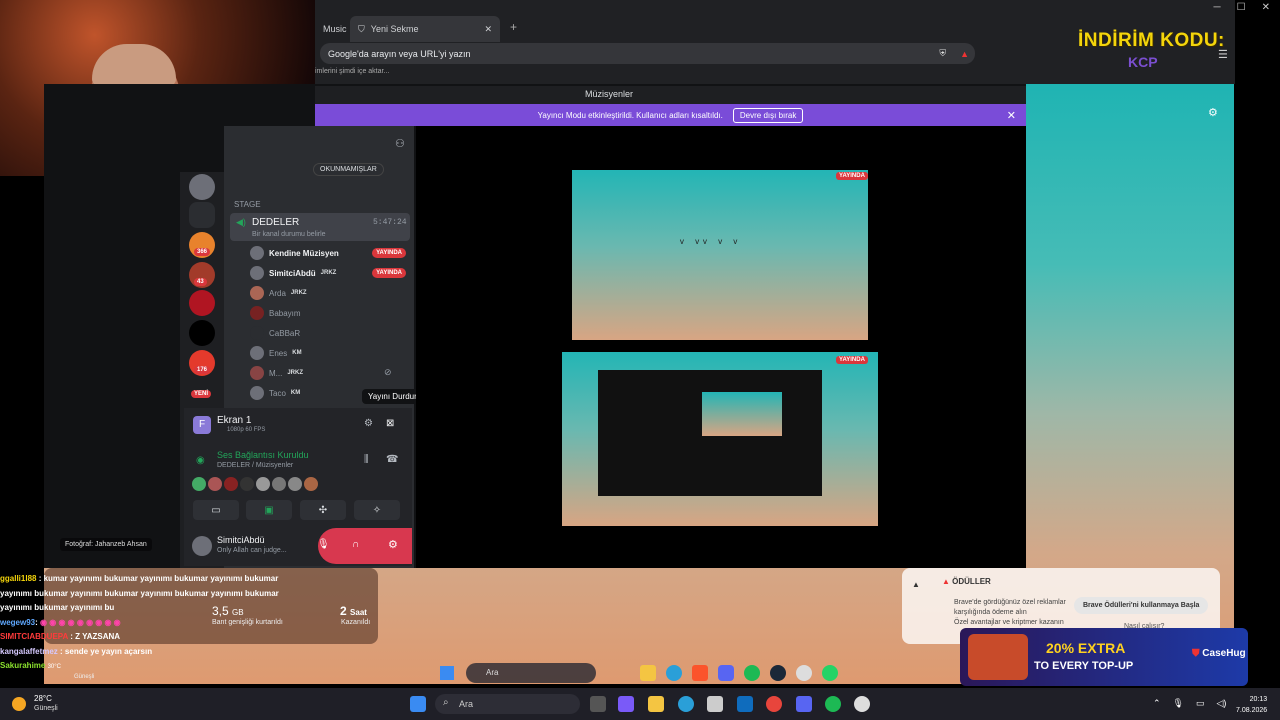 The image size is (1280, 720). What do you see at coordinates (1222, 703) in the screenshot?
I see `volume-icon: ◁)` at bounding box center [1222, 703].